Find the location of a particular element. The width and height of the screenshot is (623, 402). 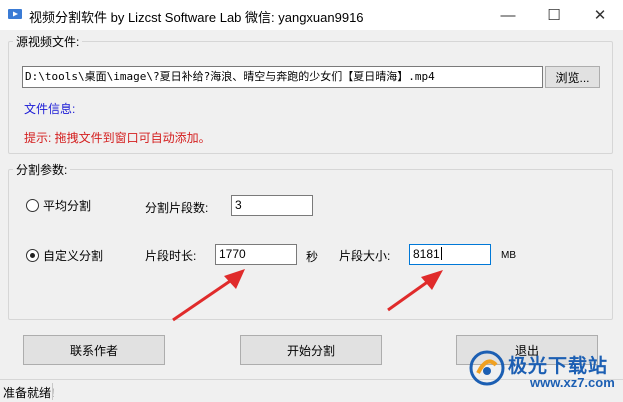

custom-split-radio: 自定义分割 is located at coordinates (64, 255).